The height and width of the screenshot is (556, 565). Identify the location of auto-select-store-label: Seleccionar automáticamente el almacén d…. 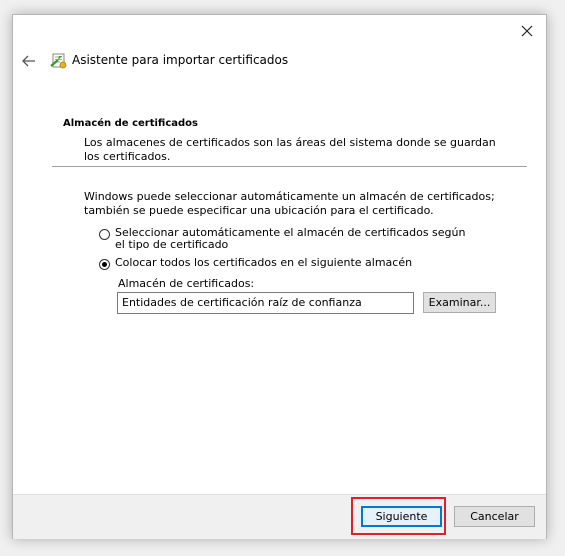
(290, 238).